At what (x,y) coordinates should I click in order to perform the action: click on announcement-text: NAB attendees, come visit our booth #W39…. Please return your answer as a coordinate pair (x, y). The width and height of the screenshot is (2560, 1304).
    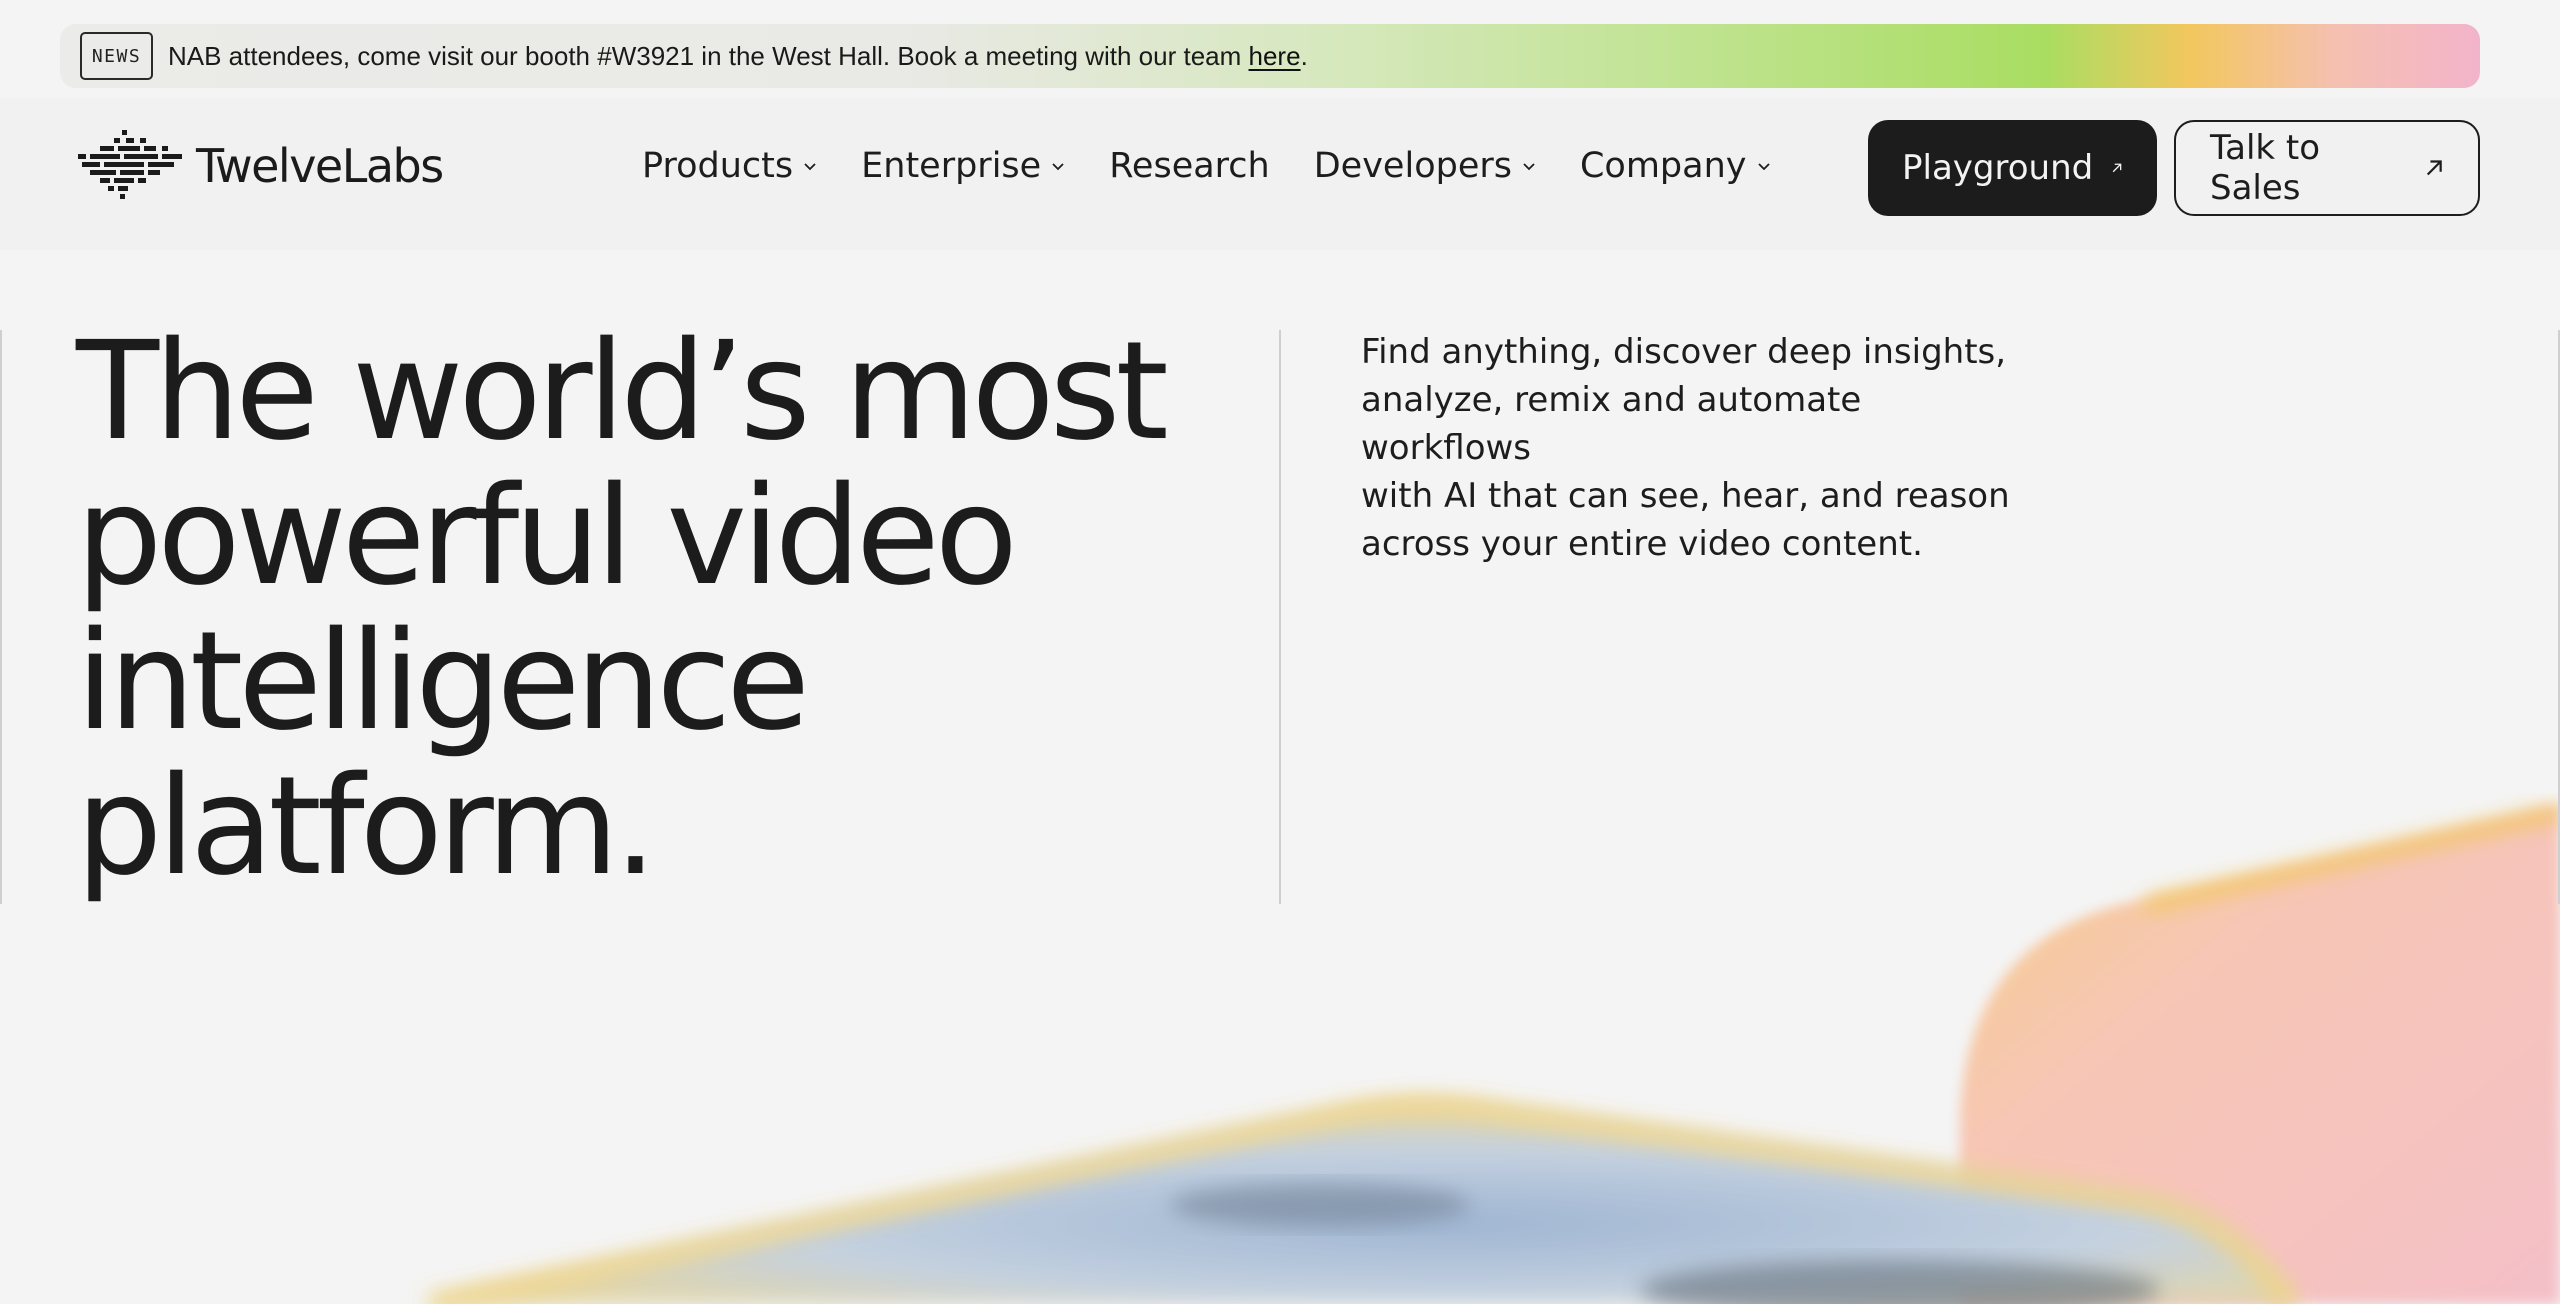
    Looking at the image, I should click on (738, 56).